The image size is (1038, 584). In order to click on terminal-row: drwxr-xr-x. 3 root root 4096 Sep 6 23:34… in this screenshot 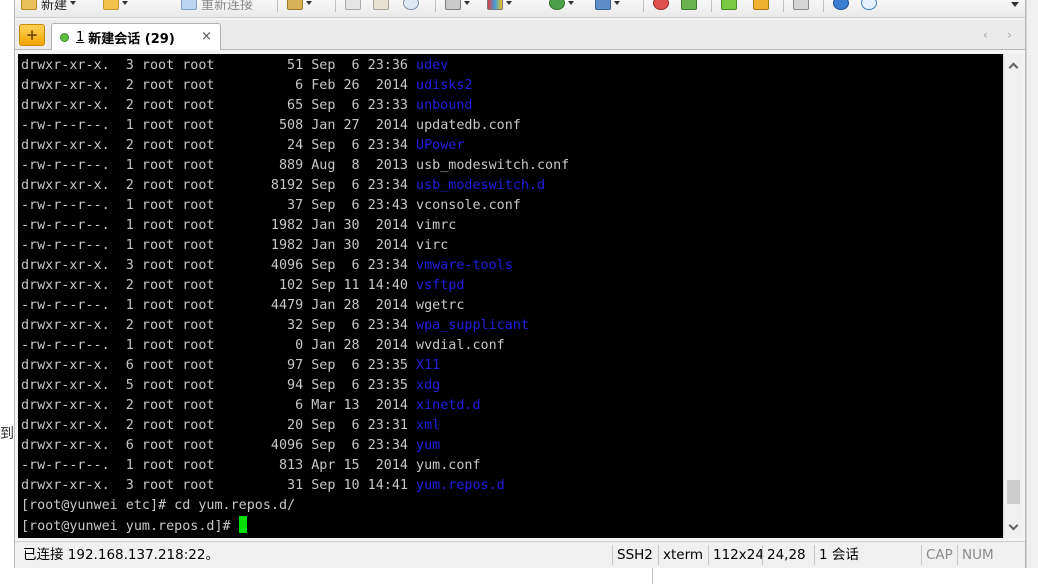, I will do `click(295, 266)`.